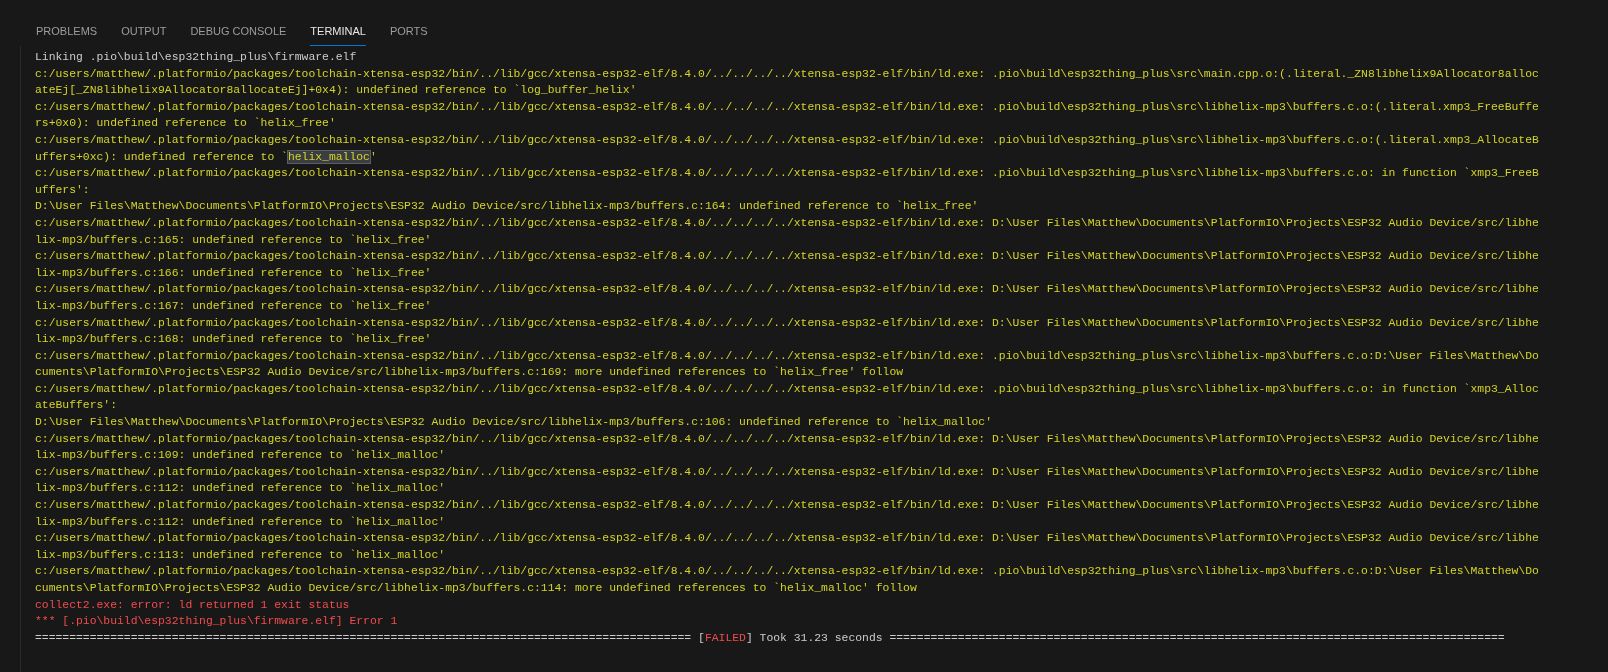 Image resolution: width=1608 pixels, height=672 pixels. I want to click on terminal-line: ateEj[_ZN8libhelix9Allocator8allocateEj]+0x4): undefined reference to `log_buffer_helix', so click(336, 91).